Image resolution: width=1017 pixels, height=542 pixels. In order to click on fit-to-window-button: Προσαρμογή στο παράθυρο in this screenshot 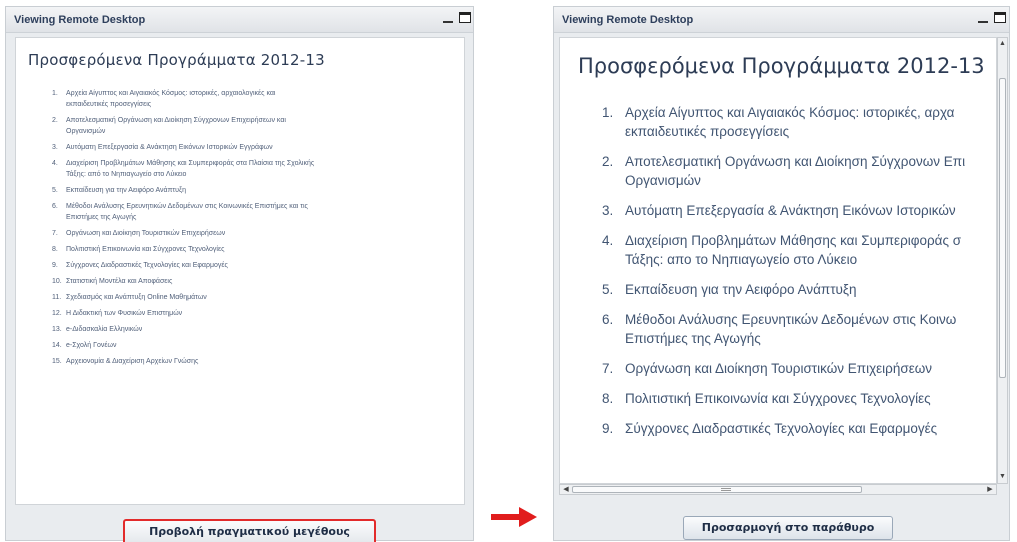, I will do `click(788, 528)`.